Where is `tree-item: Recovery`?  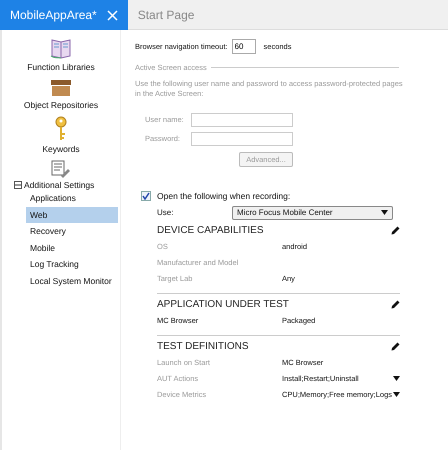 tree-item: Recovery is located at coordinates (72, 231).